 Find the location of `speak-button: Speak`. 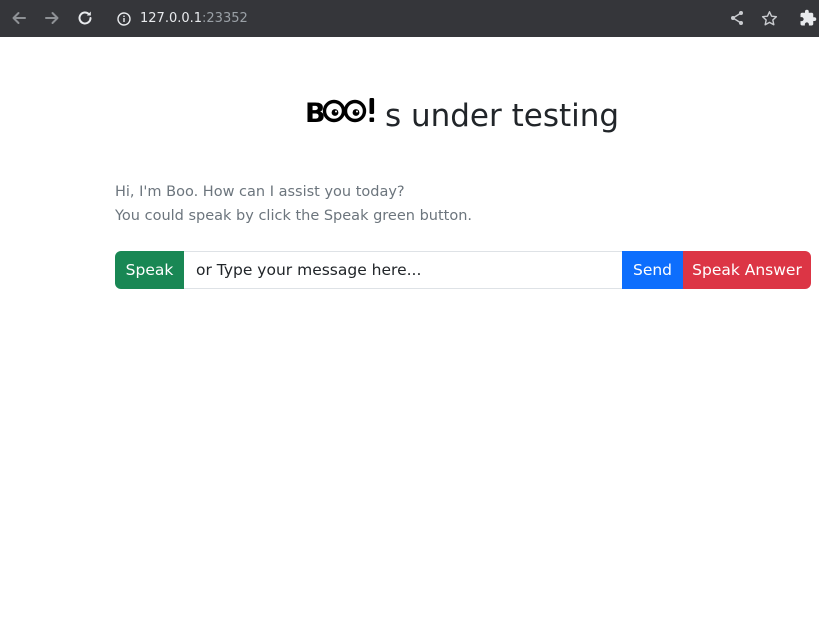

speak-button: Speak is located at coordinates (149, 270).